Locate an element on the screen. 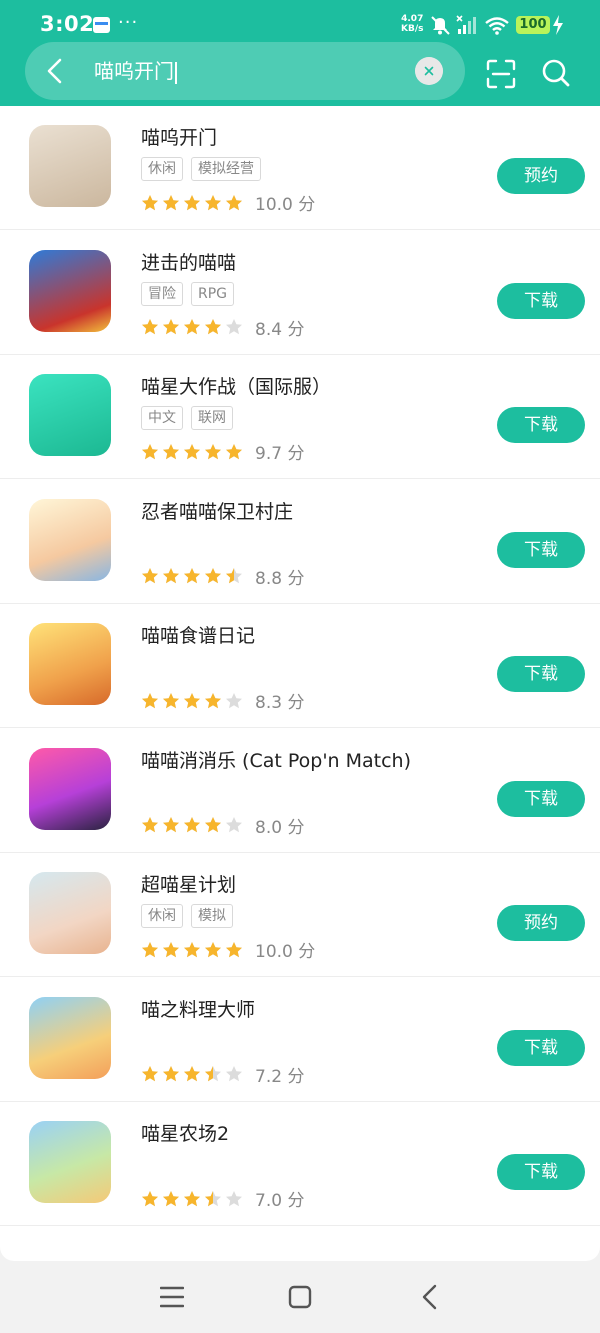 The image size is (600, 1333). rating-score: 9.7 分 is located at coordinates (280, 454).